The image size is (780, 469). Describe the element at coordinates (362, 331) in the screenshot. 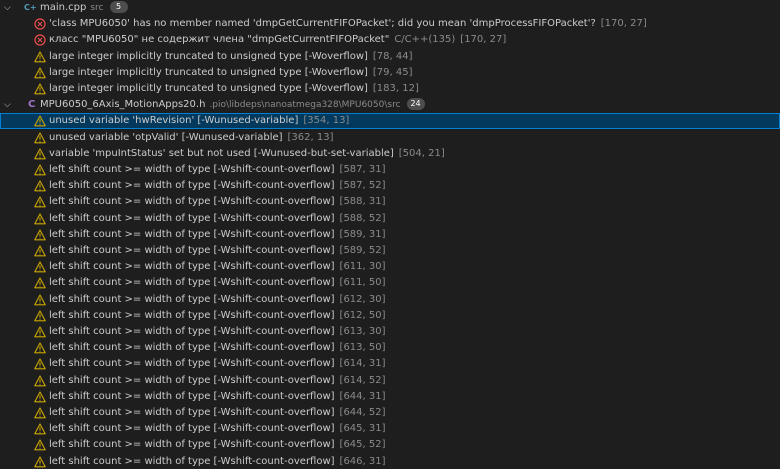

I see `problem-location: [613, 30]` at that location.